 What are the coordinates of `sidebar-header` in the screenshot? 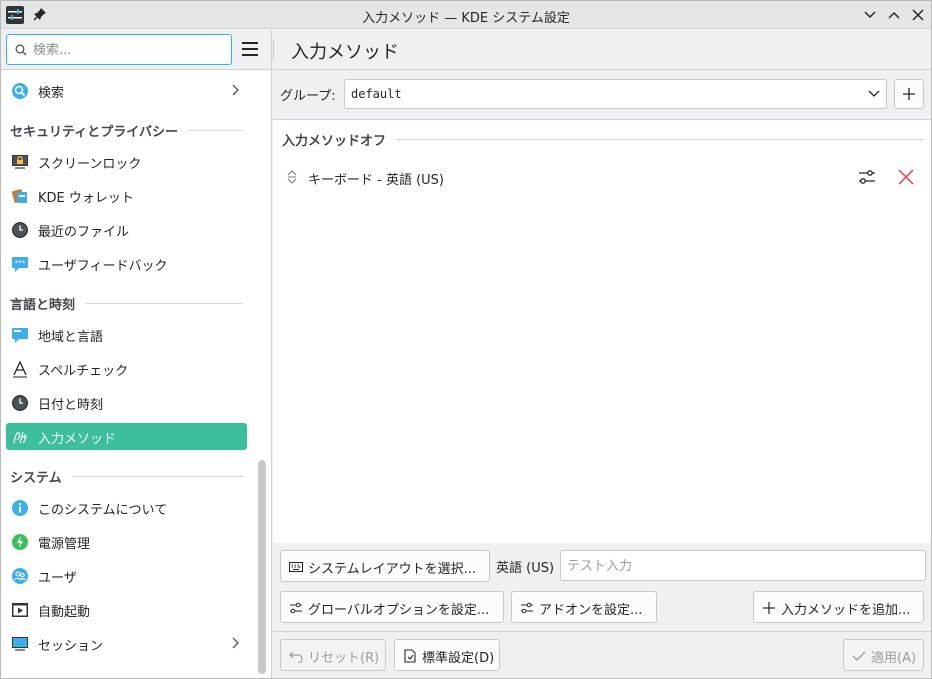 It's located at (136, 50).